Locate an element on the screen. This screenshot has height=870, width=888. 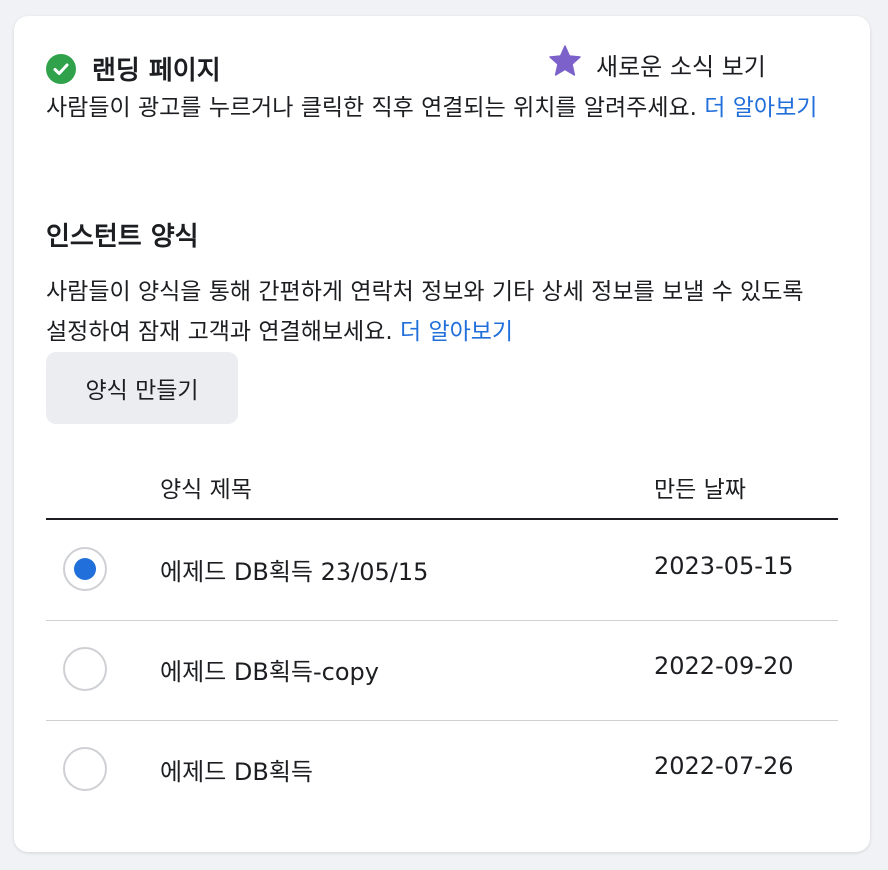
form-title-cell: 에제드 DB획득-copy is located at coordinates (269, 672).